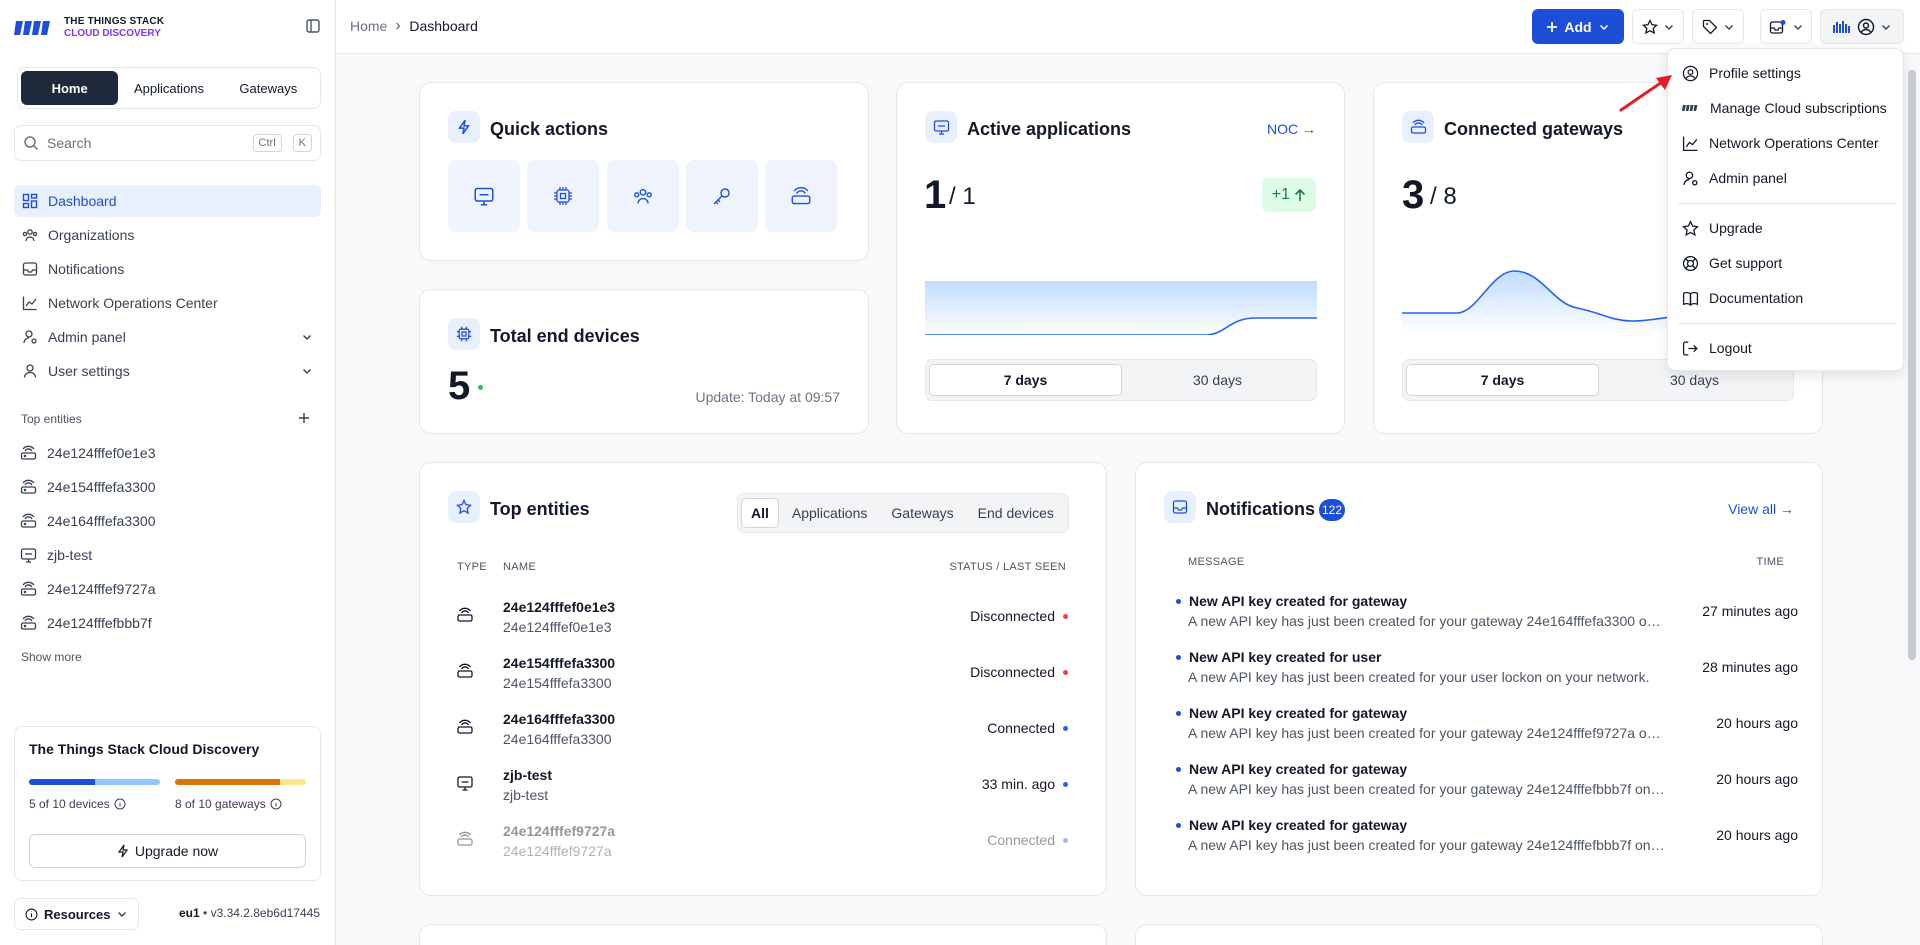 The image size is (1920, 945). Describe the element at coordinates (51, 657) in the screenshot. I see `show-more-link: Show more` at that location.